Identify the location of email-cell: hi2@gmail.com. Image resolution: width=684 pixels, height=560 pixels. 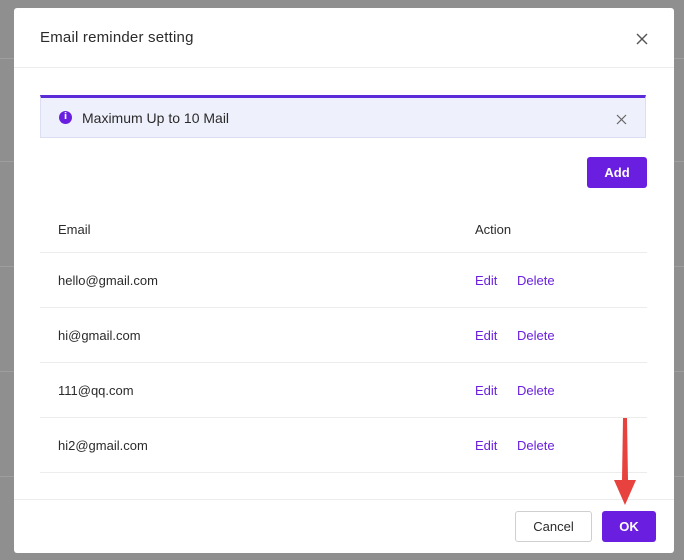
(103, 445).